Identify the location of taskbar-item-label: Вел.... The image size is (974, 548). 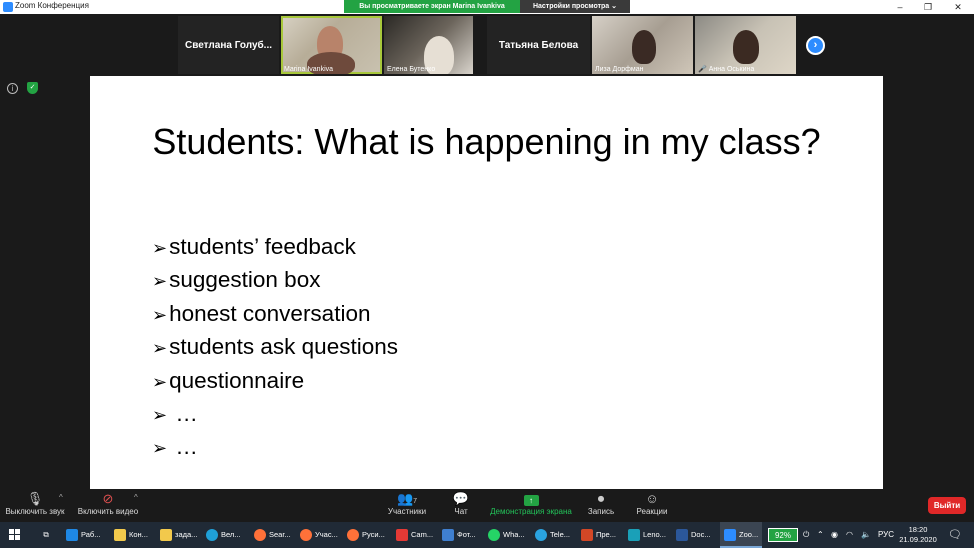
(231, 534).